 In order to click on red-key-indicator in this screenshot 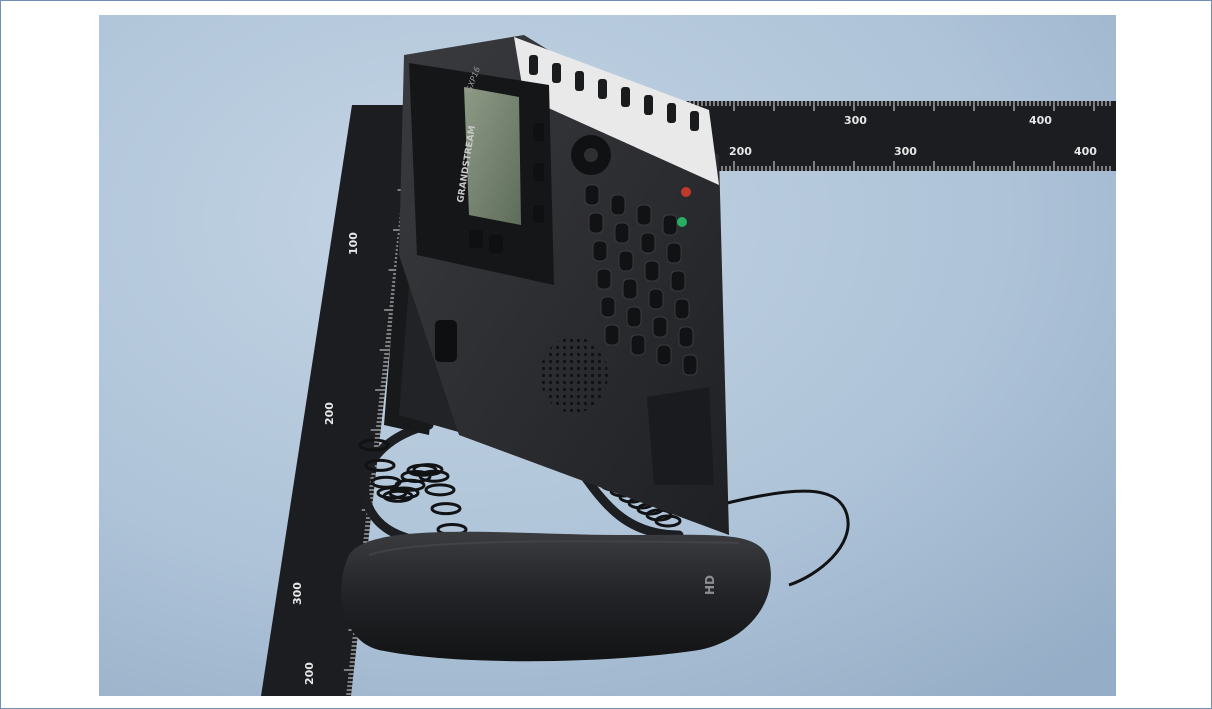, I will do `click(686, 192)`.